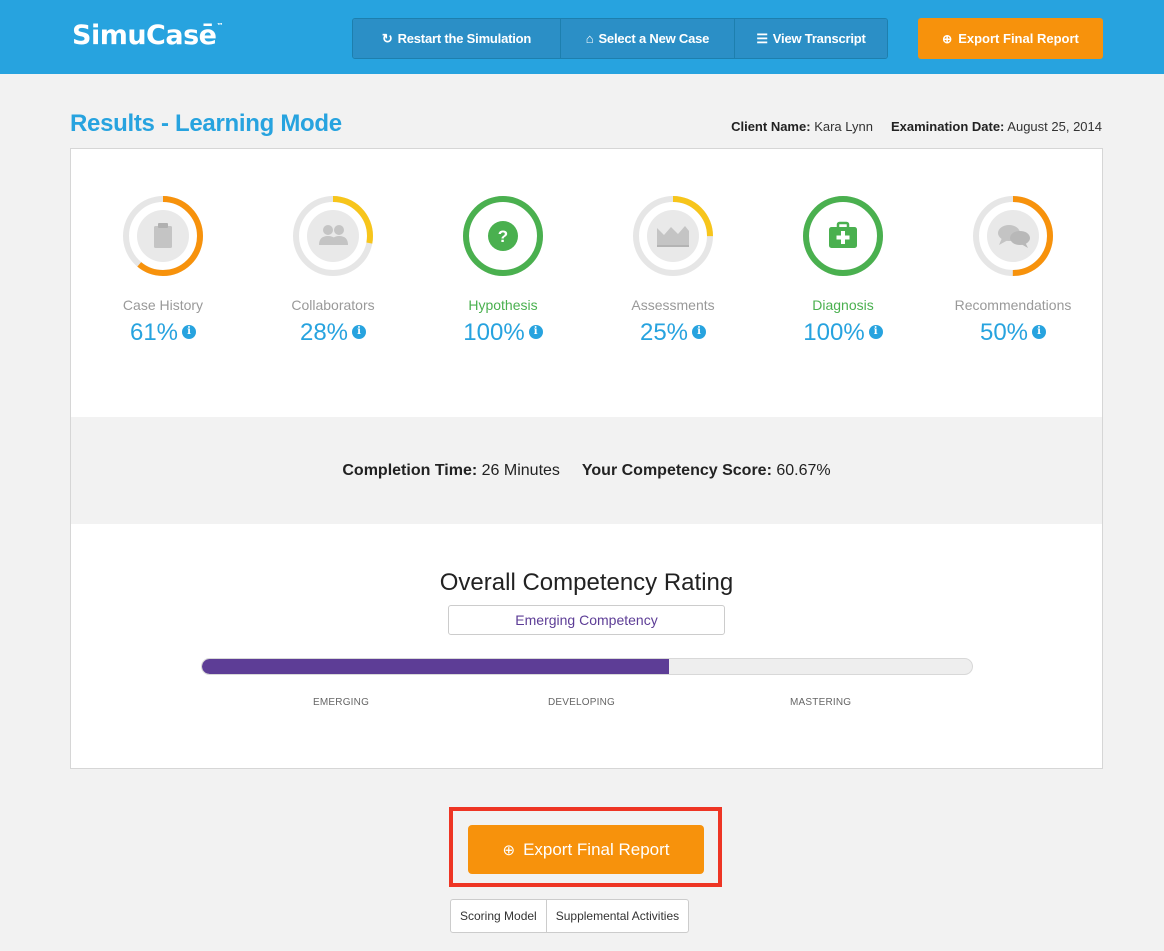  Describe the element at coordinates (387, 38) in the screenshot. I see `refresh-icon: ↻` at that location.